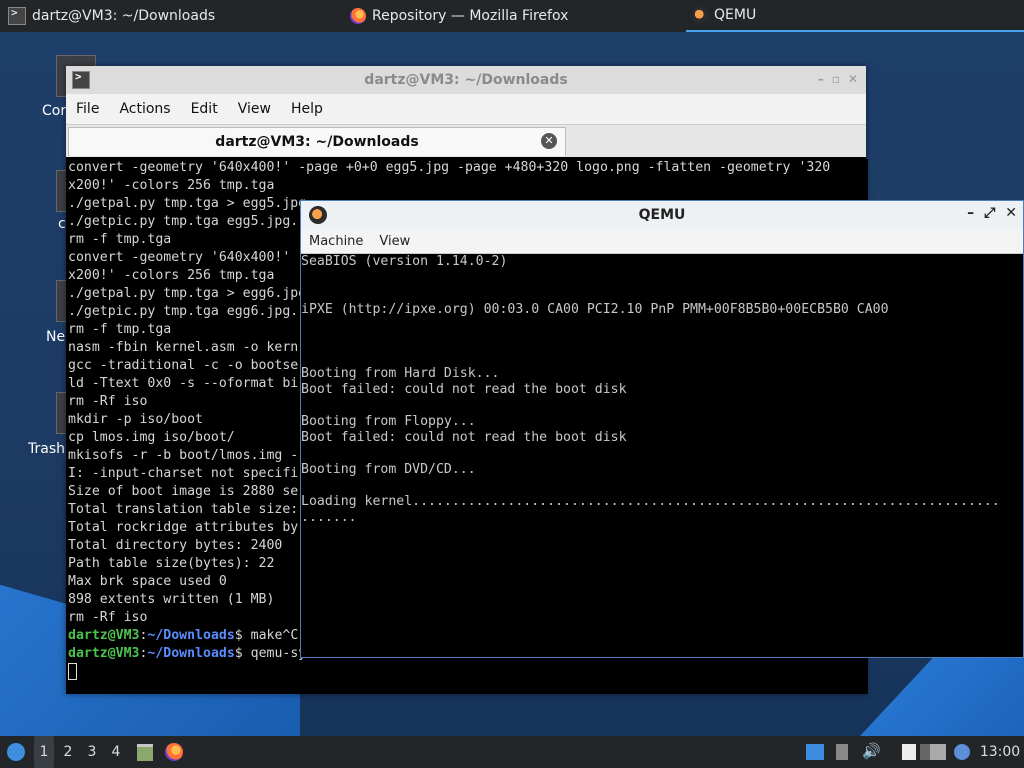 This screenshot has width=1024, height=768. I want to click on task-label: QEMU, so click(735, 15).